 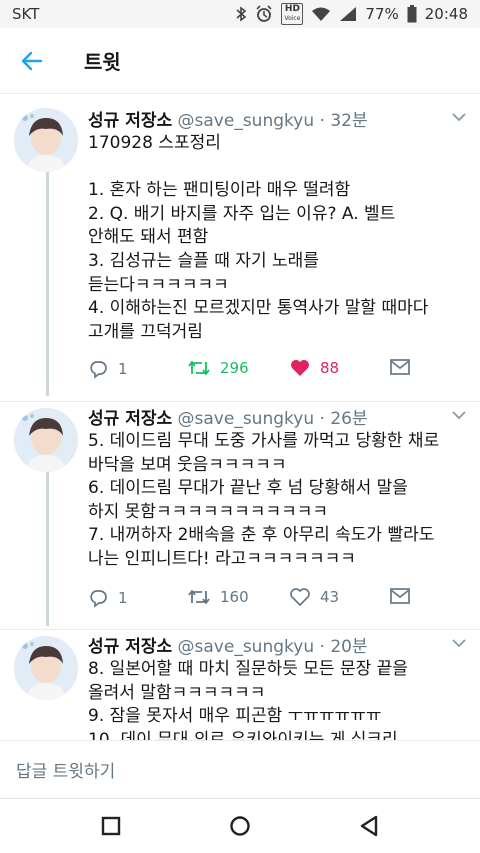 What do you see at coordinates (321, 14) in the screenshot?
I see `wifi-icon` at bounding box center [321, 14].